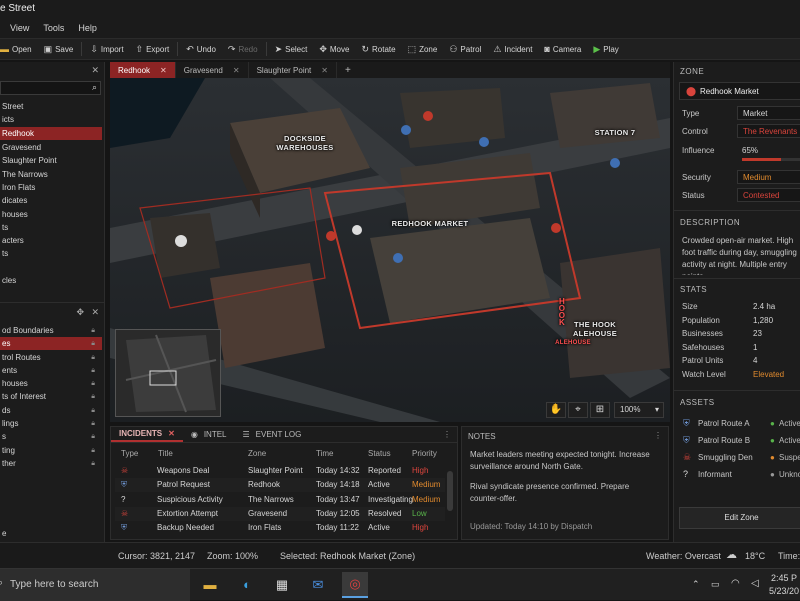 The height and width of the screenshot is (601, 800). I want to click on tray-icon: ▭, so click(715, 584).